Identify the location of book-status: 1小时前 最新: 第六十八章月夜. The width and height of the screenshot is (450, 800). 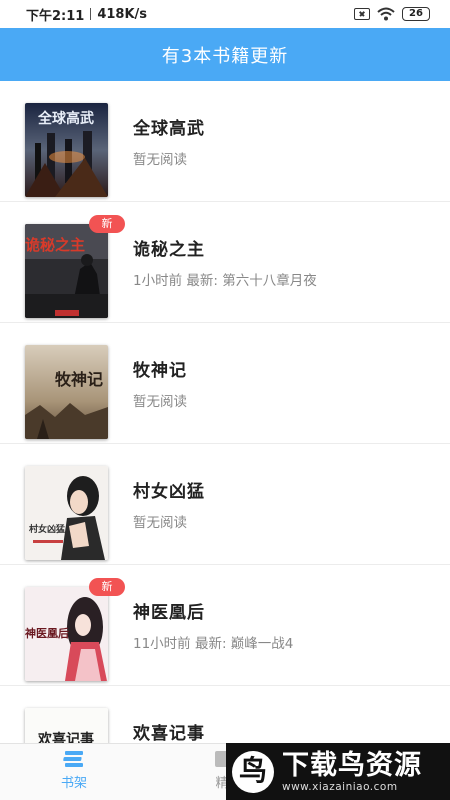
(225, 281).